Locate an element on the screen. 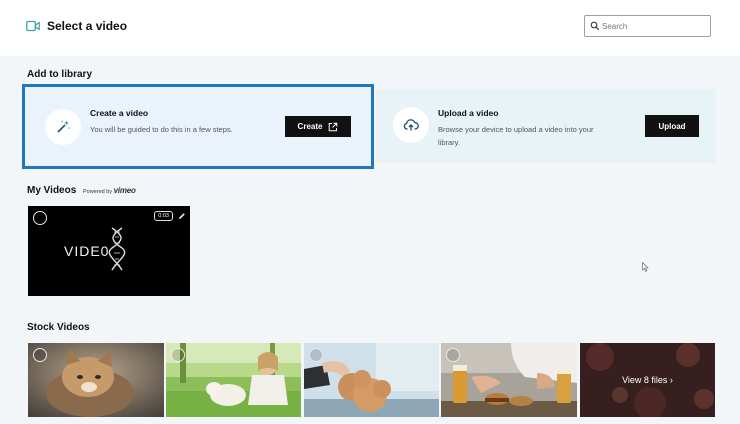 The height and width of the screenshot is (424, 740). search-icon is located at coordinates (595, 26).